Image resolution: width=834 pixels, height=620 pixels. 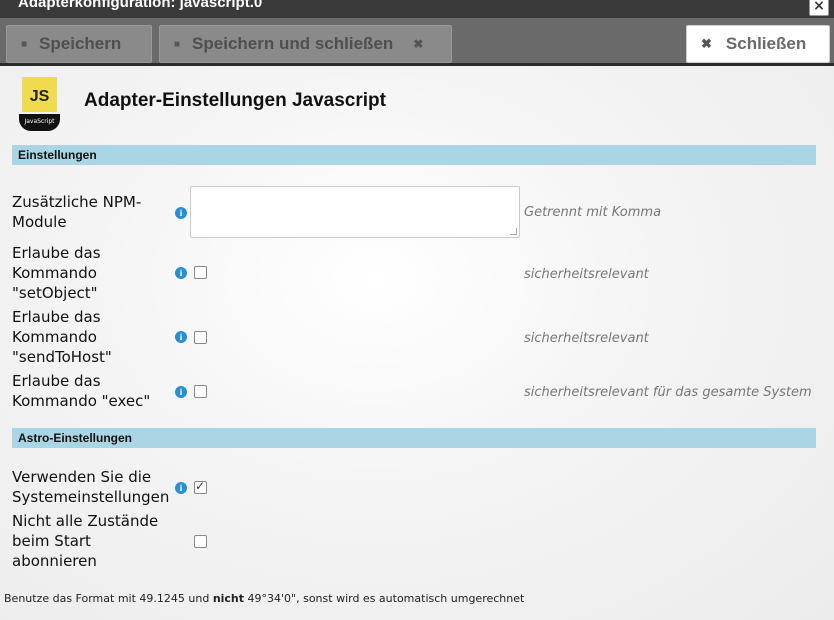 What do you see at coordinates (228, 598) in the screenshot?
I see `format-note-emphasis: nicht` at bounding box center [228, 598].